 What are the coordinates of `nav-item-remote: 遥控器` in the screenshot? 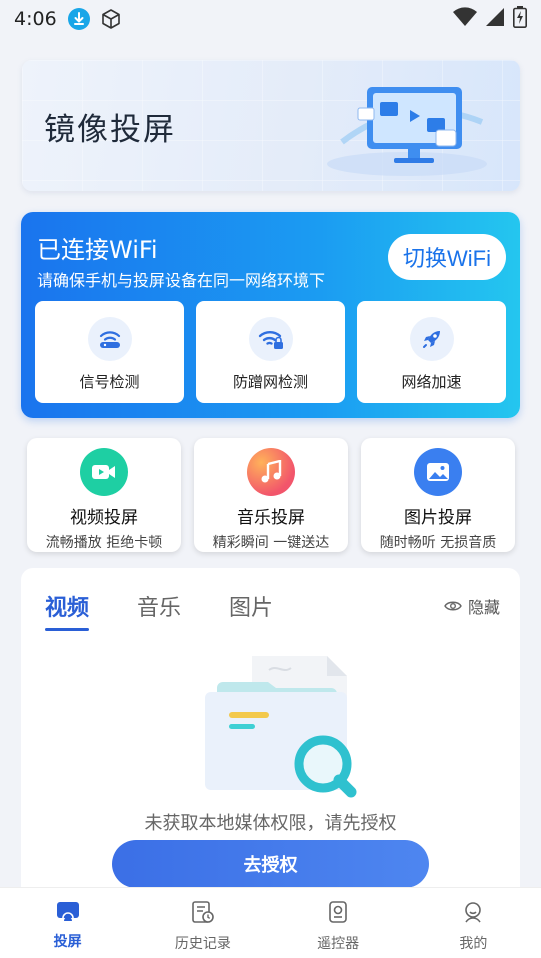 It's located at (338, 923).